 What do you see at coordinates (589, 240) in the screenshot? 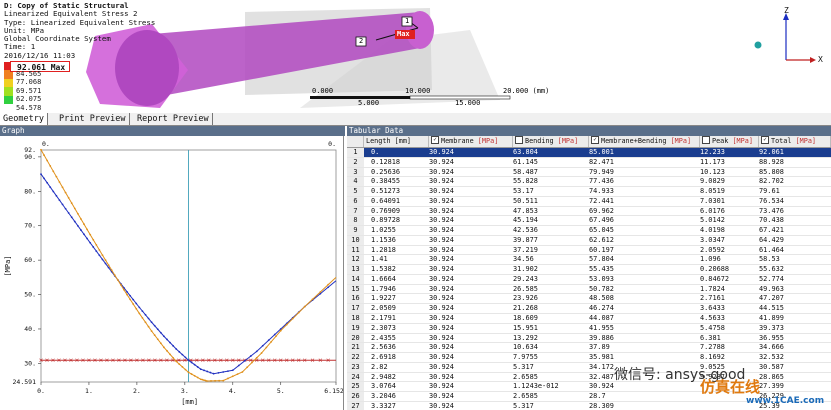
I see `table-row: 10 1.1536 30.924 39.877 62.612 3.0347 64.429` at bounding box center [589, 240].